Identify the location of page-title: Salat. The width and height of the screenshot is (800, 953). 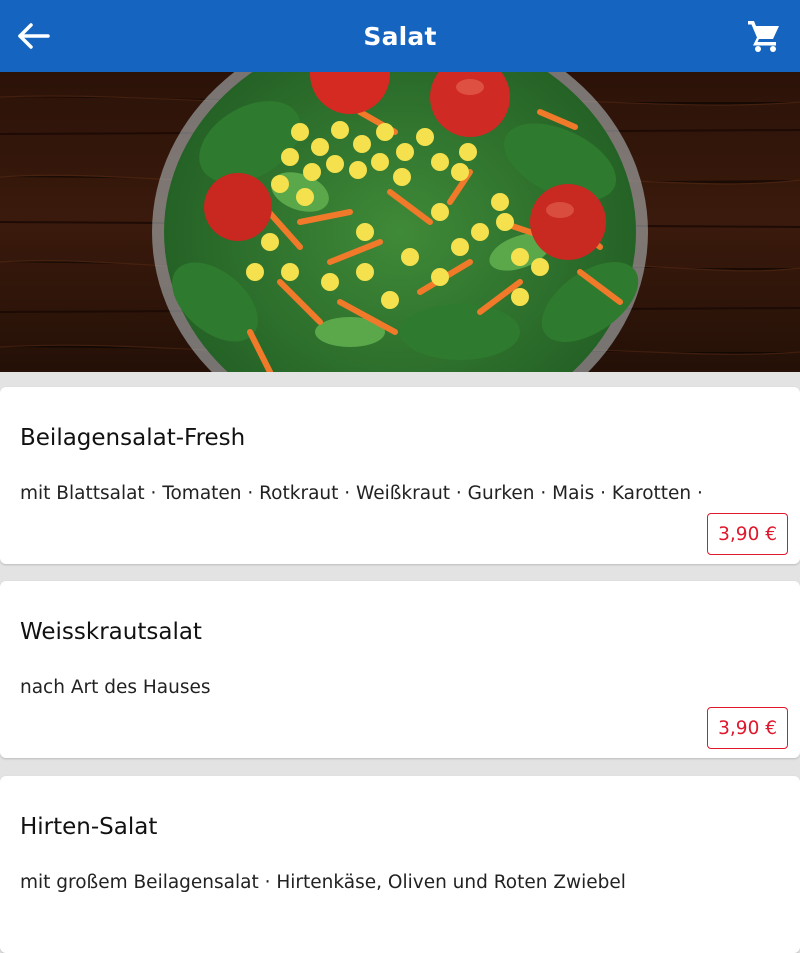
(400, 36).